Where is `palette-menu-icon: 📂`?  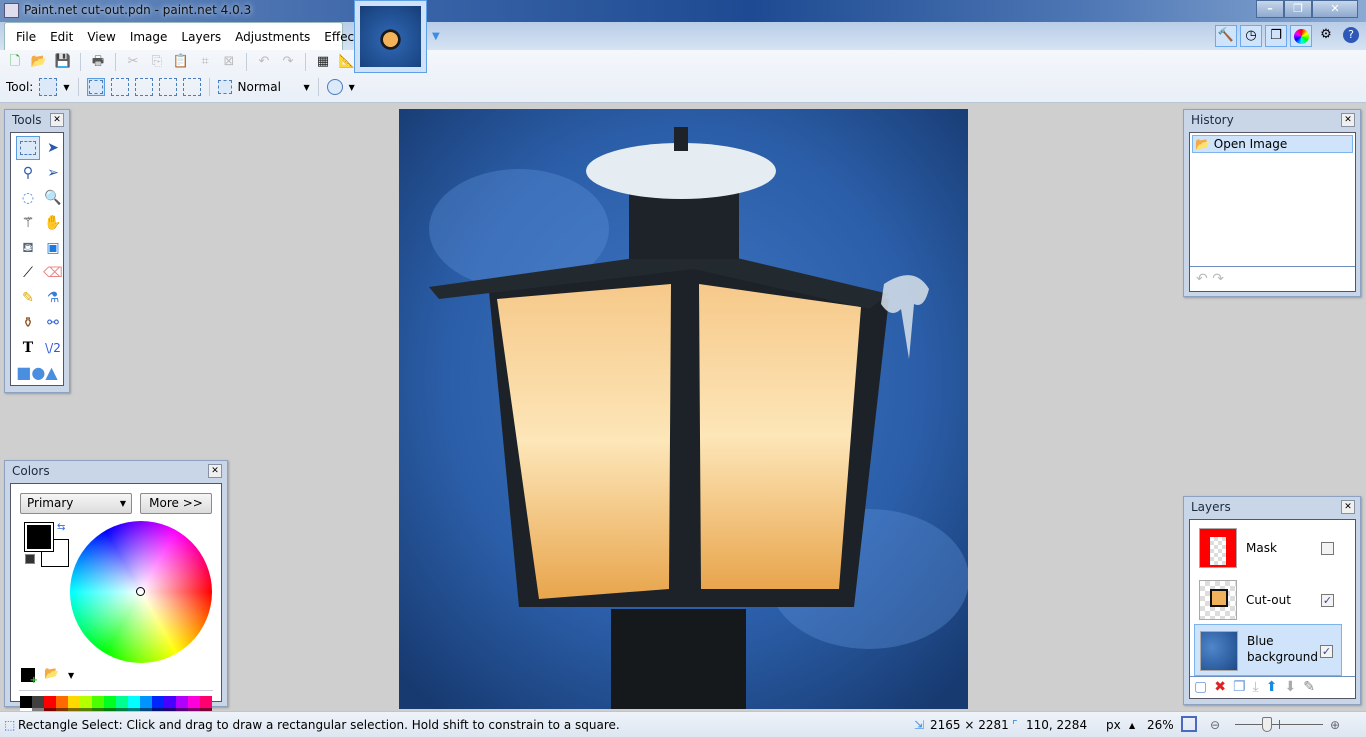 palette-menu-icon: 📂 is located at coordinates (51, 673).